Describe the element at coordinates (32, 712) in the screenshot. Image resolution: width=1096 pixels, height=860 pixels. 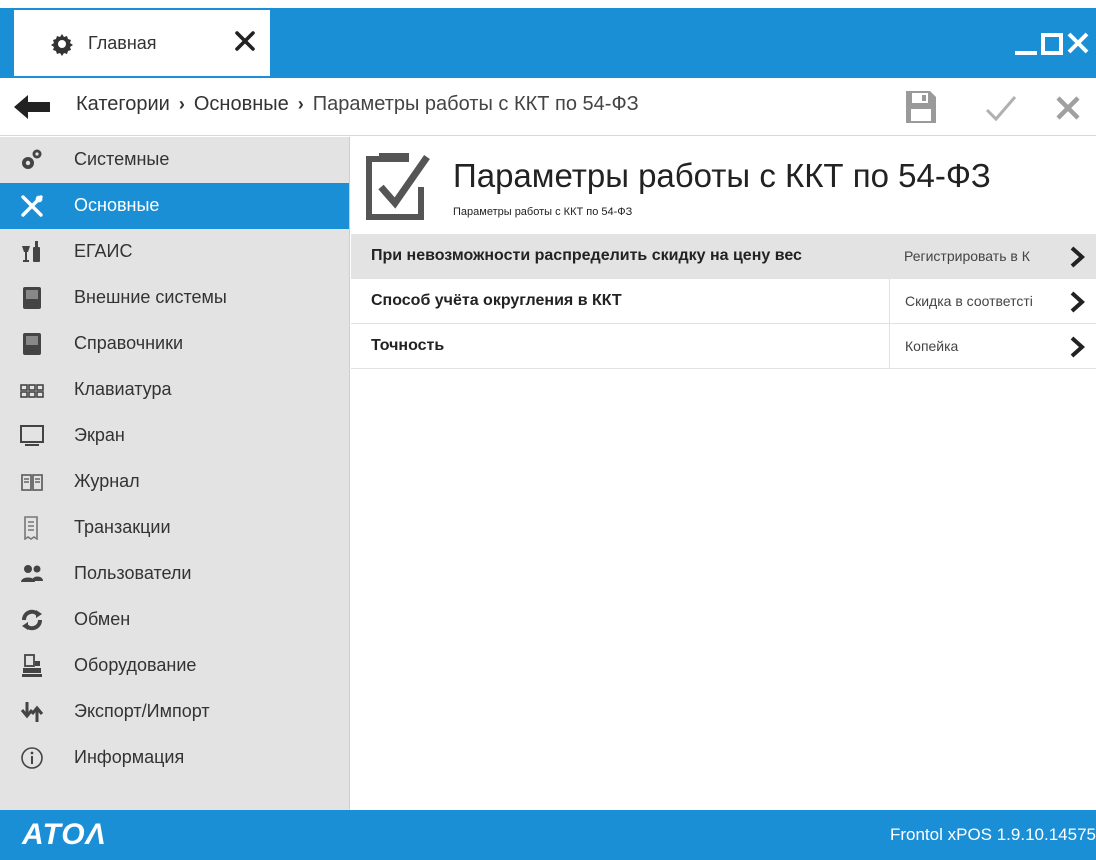
I see `transfer-icon` at that location.